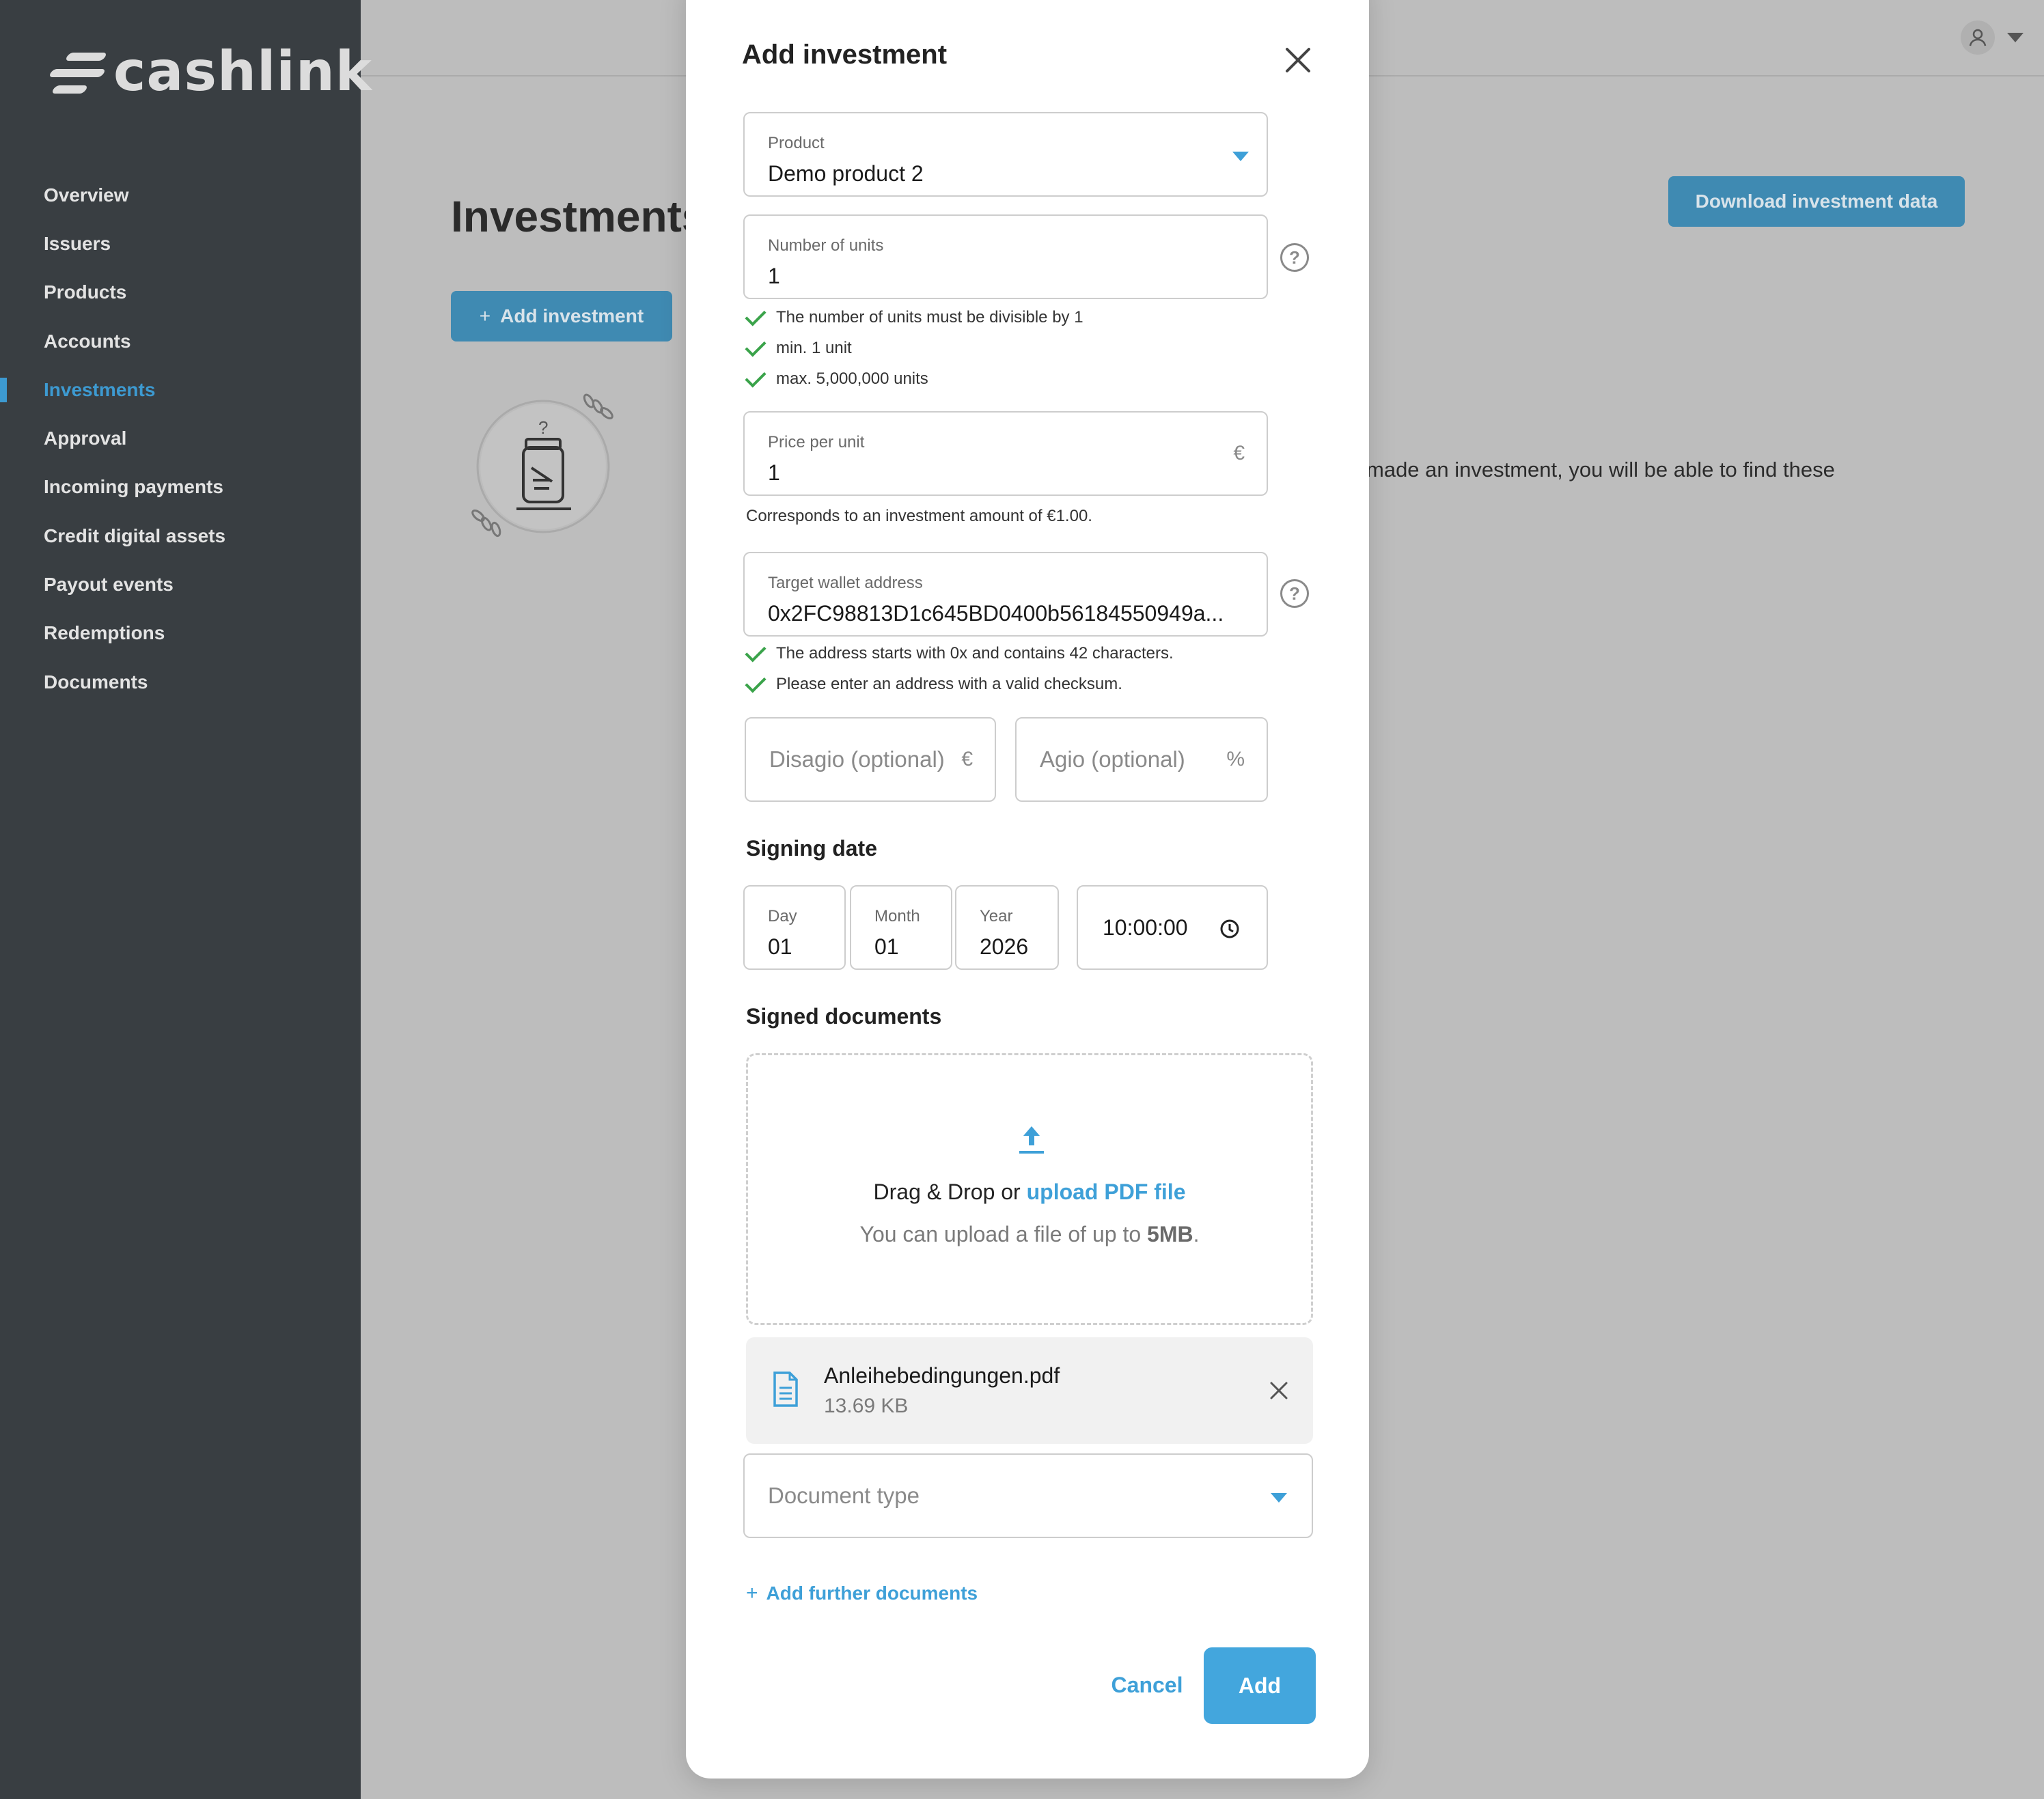 Image resolution: width=2044 pixels, height=1799 pixels. I want to click on upload-pdf-link: upload PDF file, so click(1106, 1192).